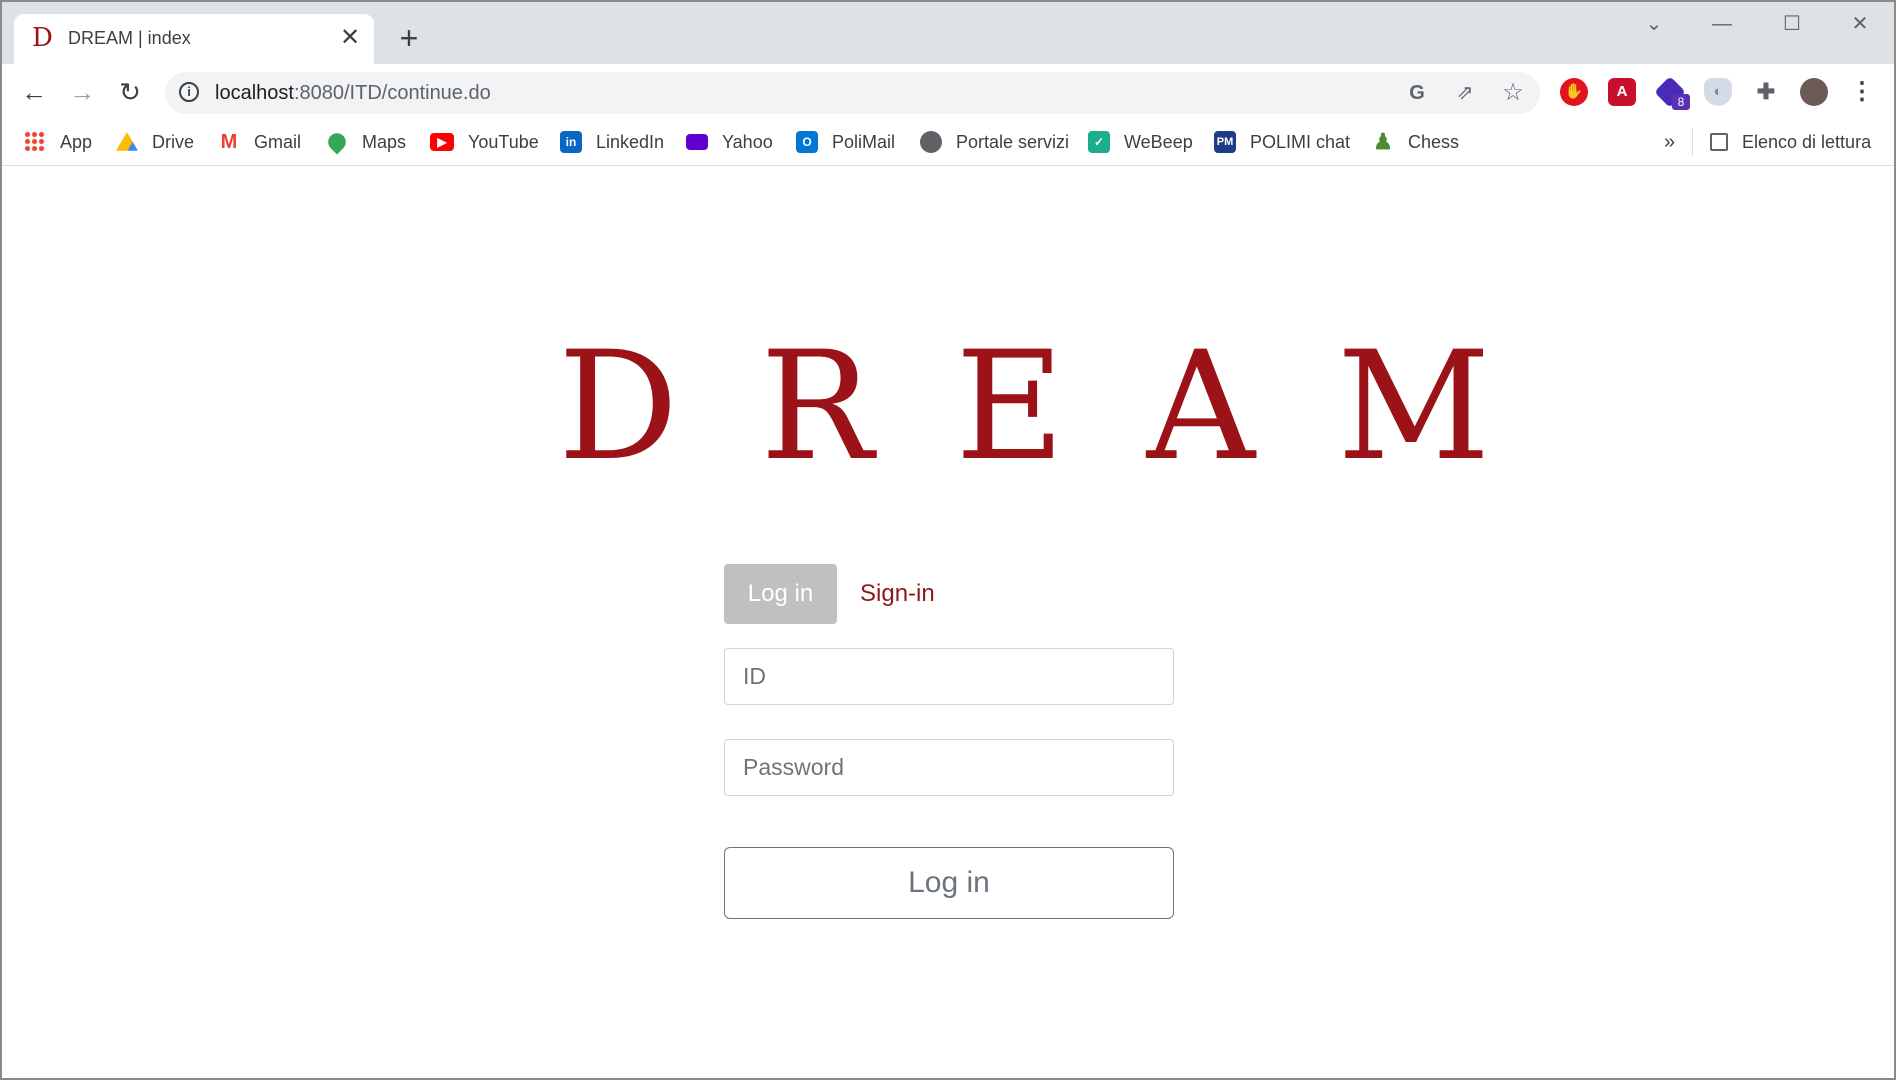 The width and height of the screenshot is (1896, 1080). What do you see at coordinates (254, 93) in the screenshot?
I see `url-host: localhost` at bounding box center [254, 93].